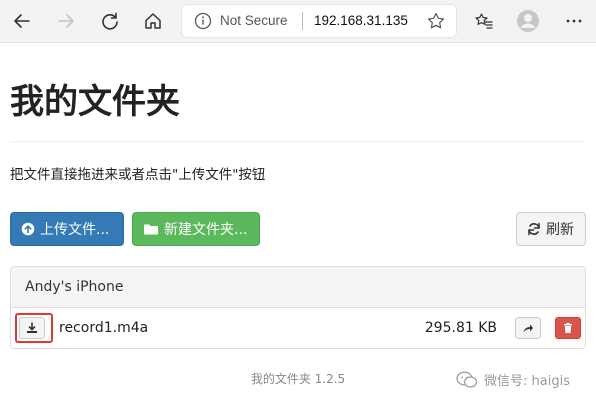  What do you see at coordinates (560, 230) in the screenshot?
I see `refresh-label: 刷新` at bounding box center [560, 230].